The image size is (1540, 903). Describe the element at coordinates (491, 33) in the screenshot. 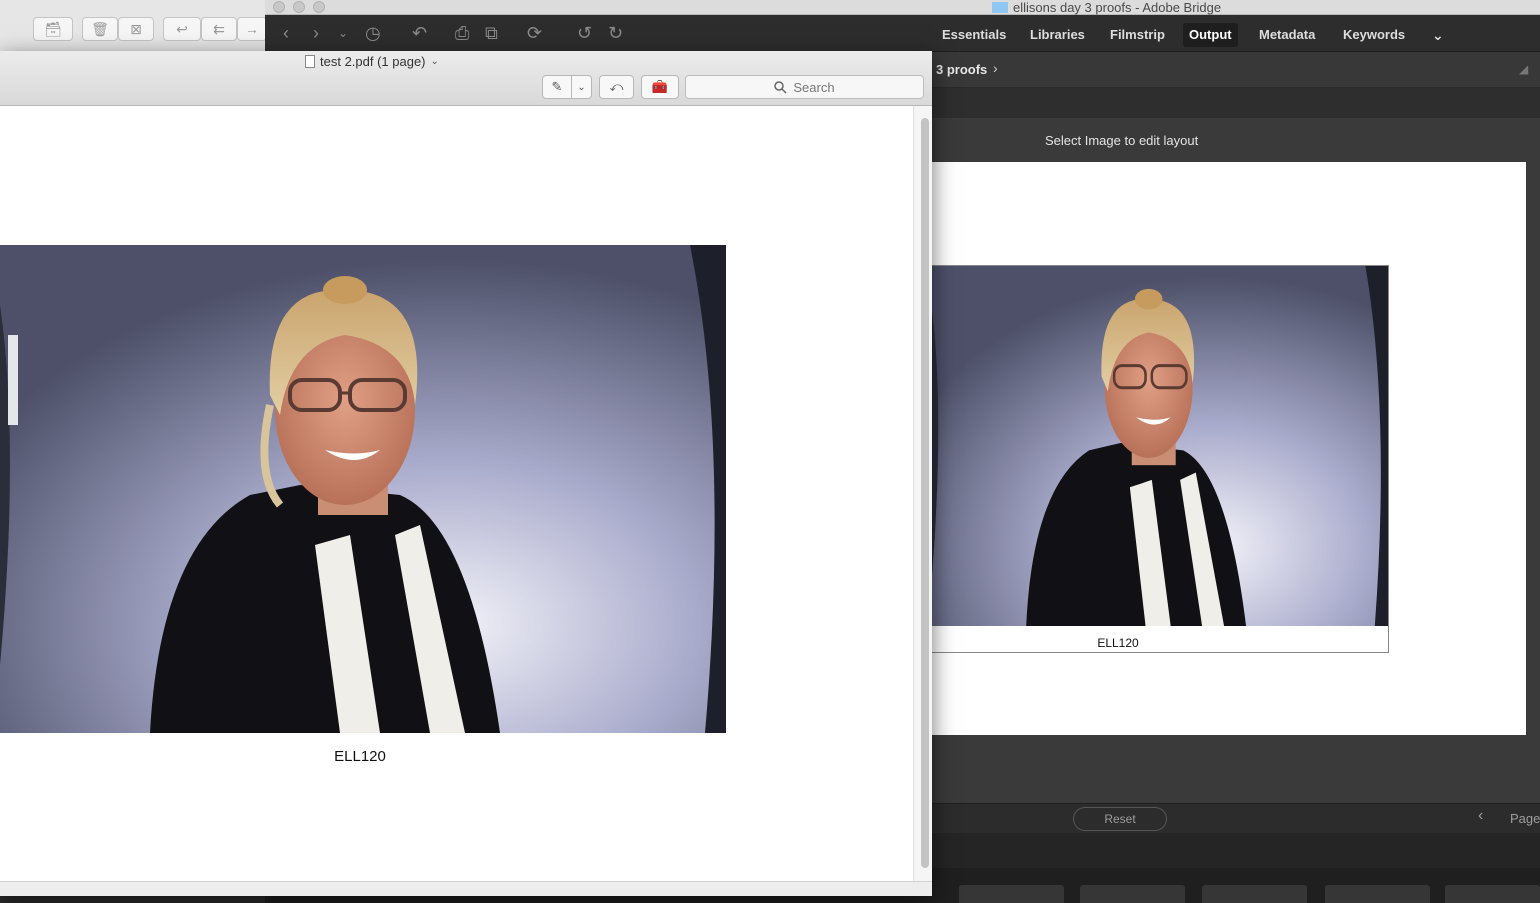

I see `refine-icon: ⧉` at that location.